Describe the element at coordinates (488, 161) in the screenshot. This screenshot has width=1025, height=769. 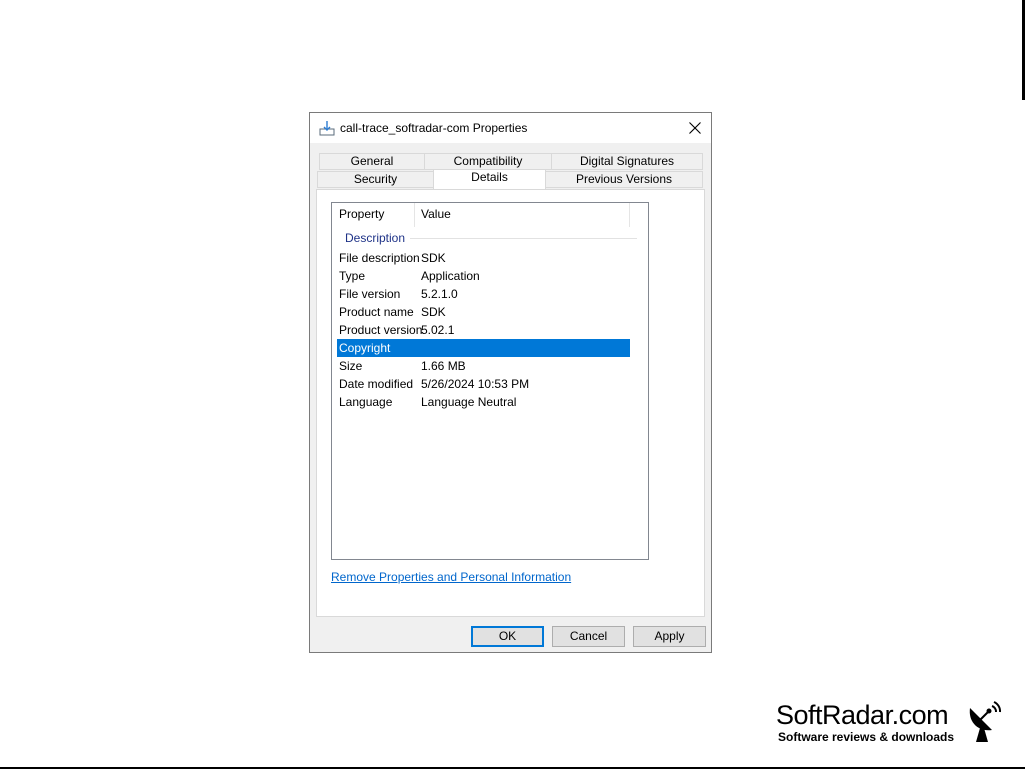
I see `tab-compatibility: Compatibility` at that location.